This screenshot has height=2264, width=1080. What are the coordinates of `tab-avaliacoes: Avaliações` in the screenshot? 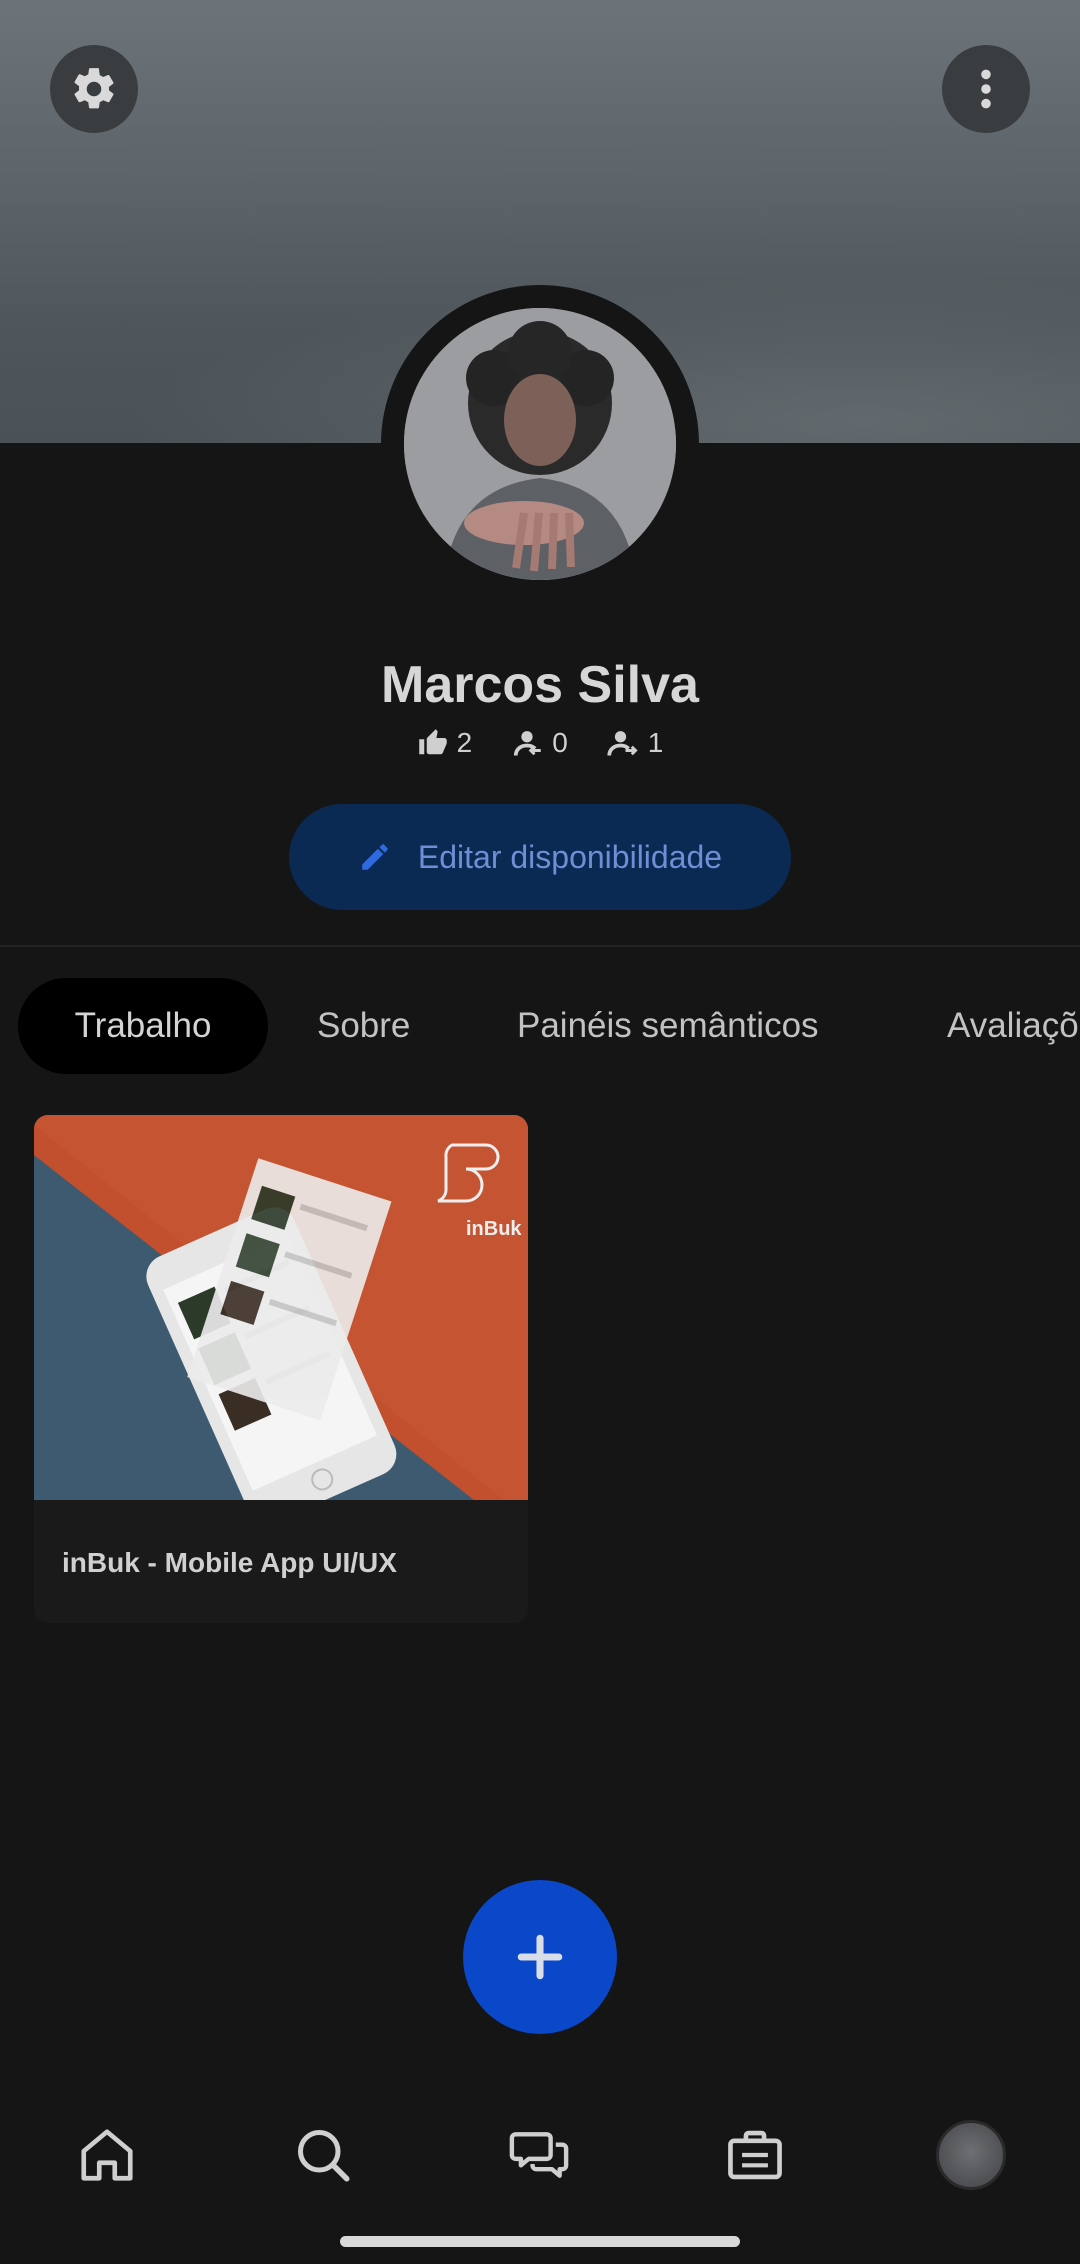 It's located at (1013, 1026).